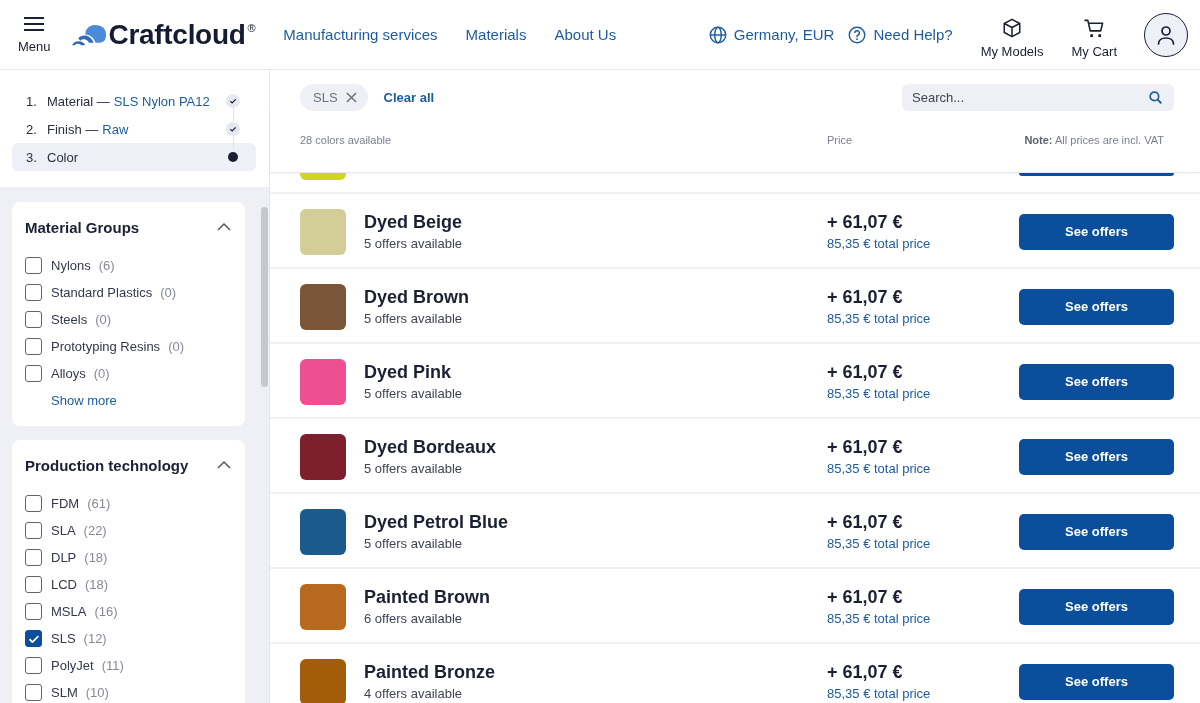 The width and height of the screenshot is (1200, 703). What do you see at coordinates (1094, 28) in the screenshot?
I see `cart-icon` at bounding box center [1094, 28].